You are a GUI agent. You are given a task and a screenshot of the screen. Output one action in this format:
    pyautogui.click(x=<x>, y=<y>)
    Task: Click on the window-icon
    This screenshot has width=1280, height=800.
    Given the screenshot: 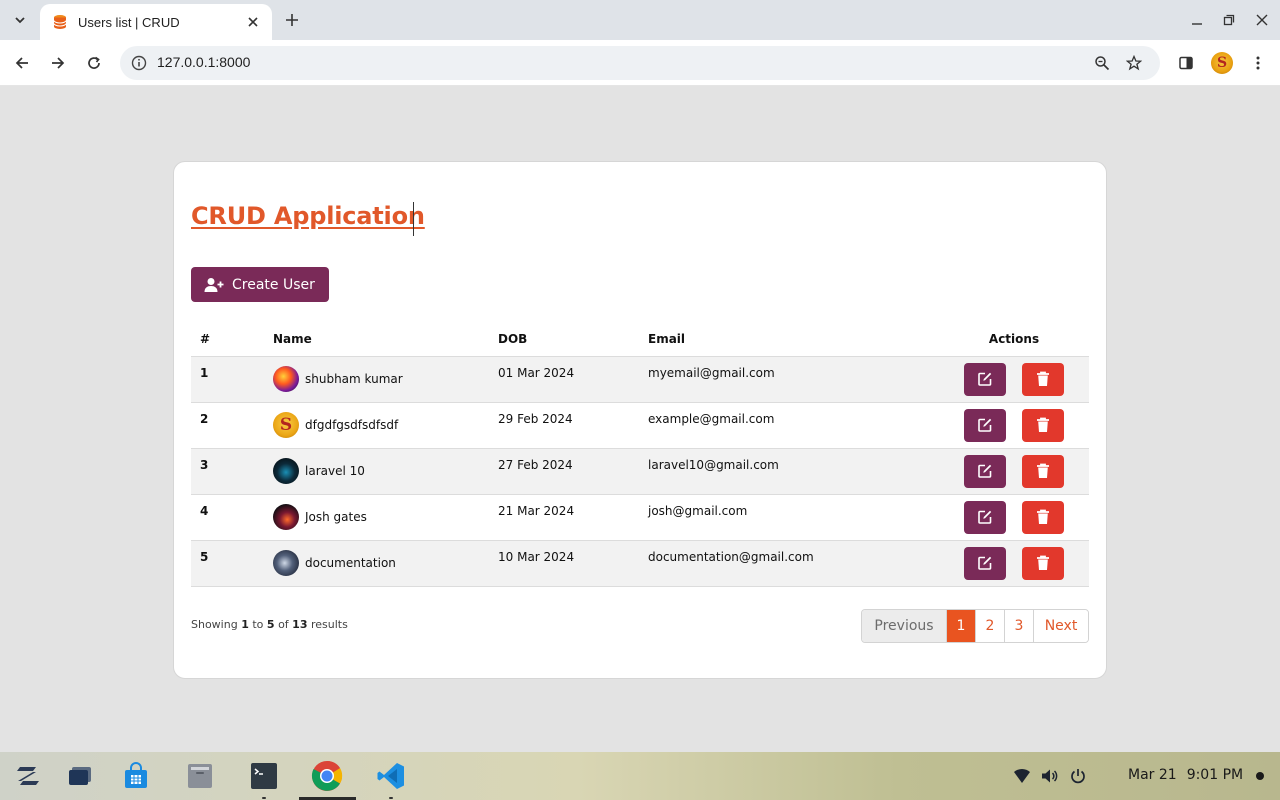 What is the action you would take?
    pyautogui.click(x=80, y=776)
    